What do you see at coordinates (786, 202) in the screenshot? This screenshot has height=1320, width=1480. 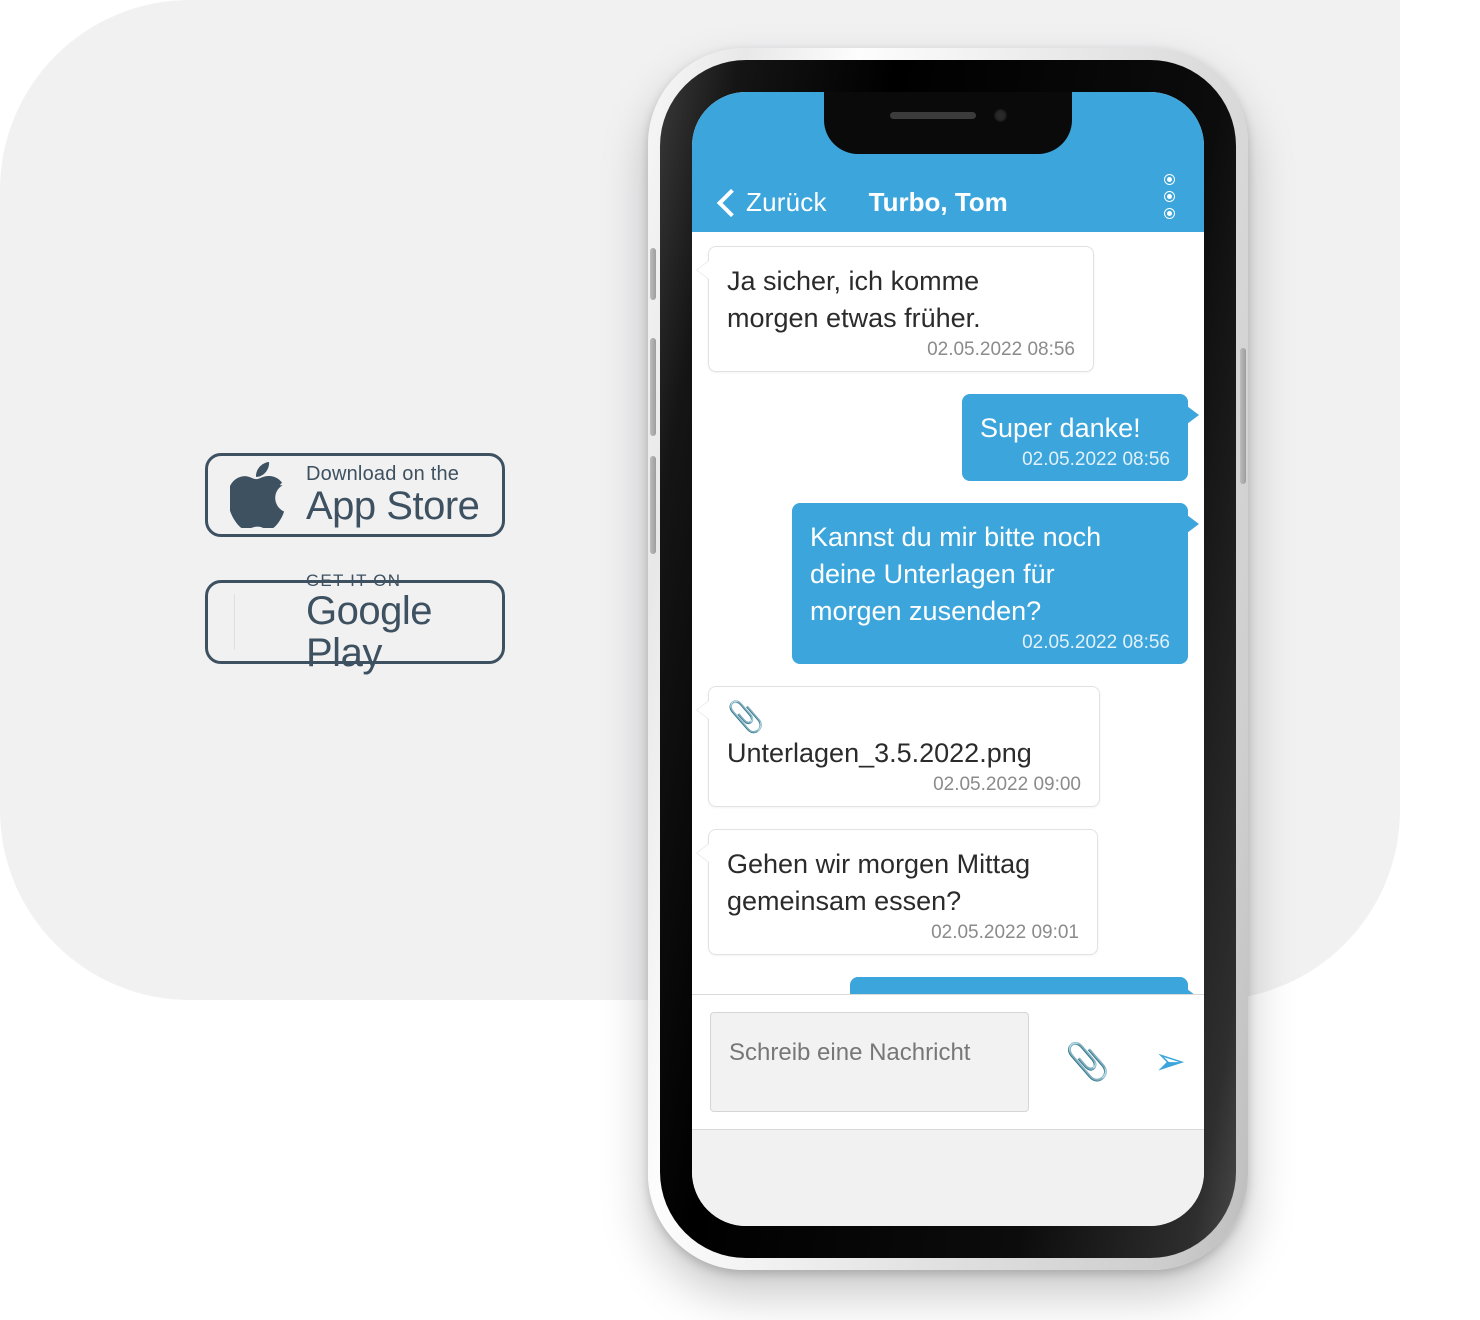 I see `back-button-label: Zurück` at bounding box center [786, 202].